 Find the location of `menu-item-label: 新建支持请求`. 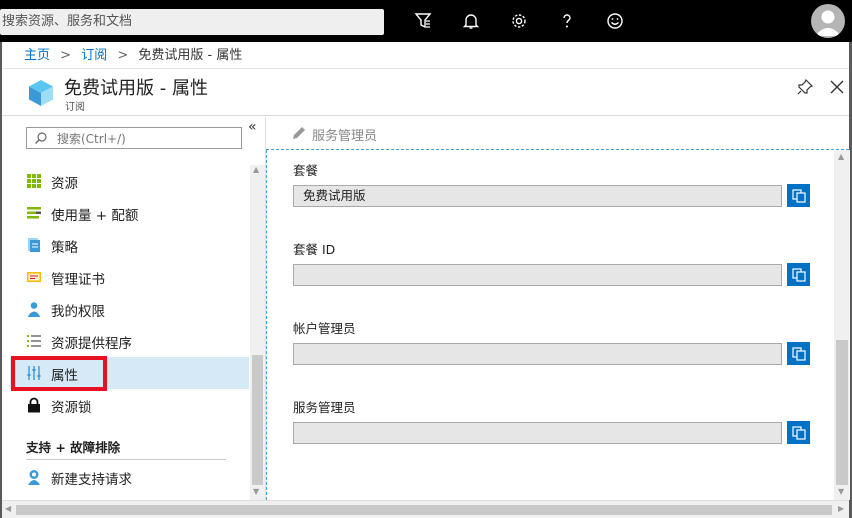

menu-item-label: 新建支持请求 is located at coordinates (91, 480).